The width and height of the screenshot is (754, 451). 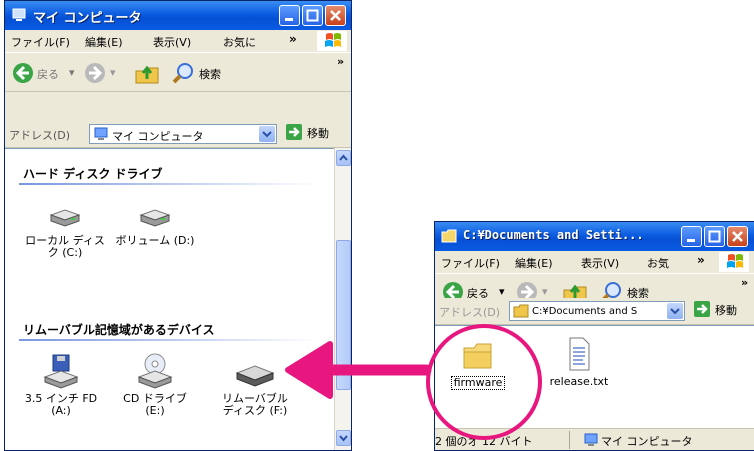 I want to click on drag-arrow, so click(x=358, y=370).